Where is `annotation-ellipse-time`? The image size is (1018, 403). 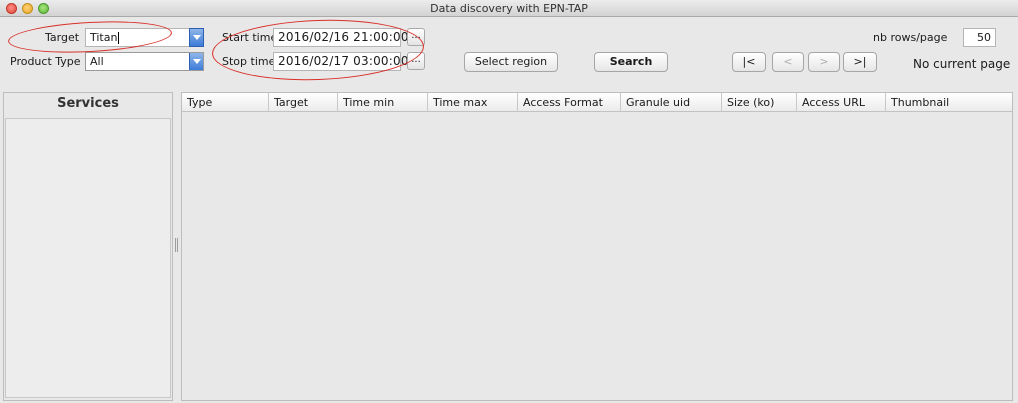 annotation-ellipse-time is located at coordinates (318, 50).